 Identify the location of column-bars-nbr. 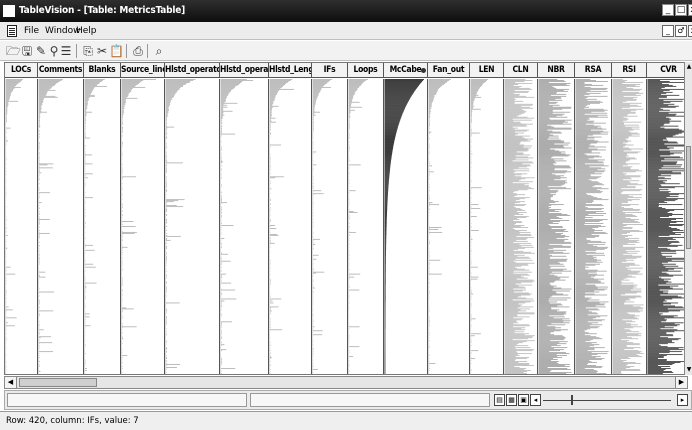
(556, 226).